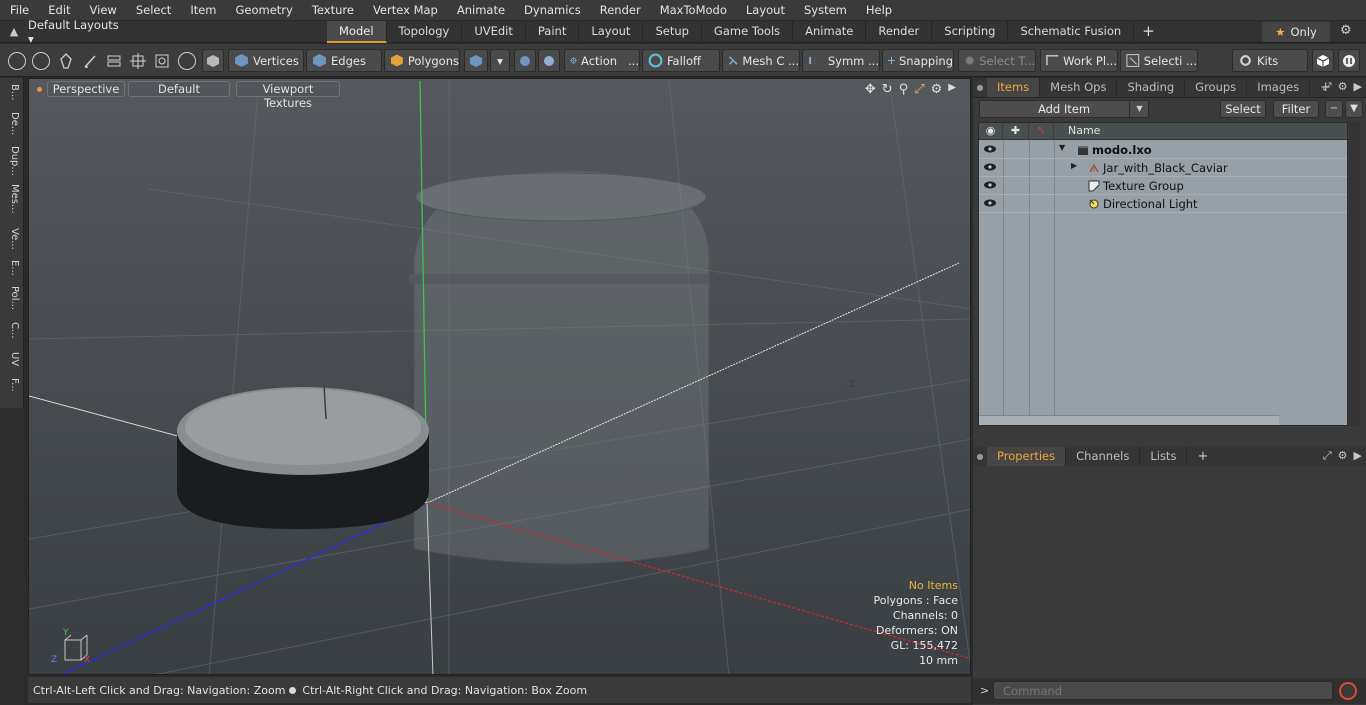 This screenshot has width=1366, height=705. Describe the element at coordinates (1270, 60) in the screenshot. I see `kits-button: Kits` at that location.